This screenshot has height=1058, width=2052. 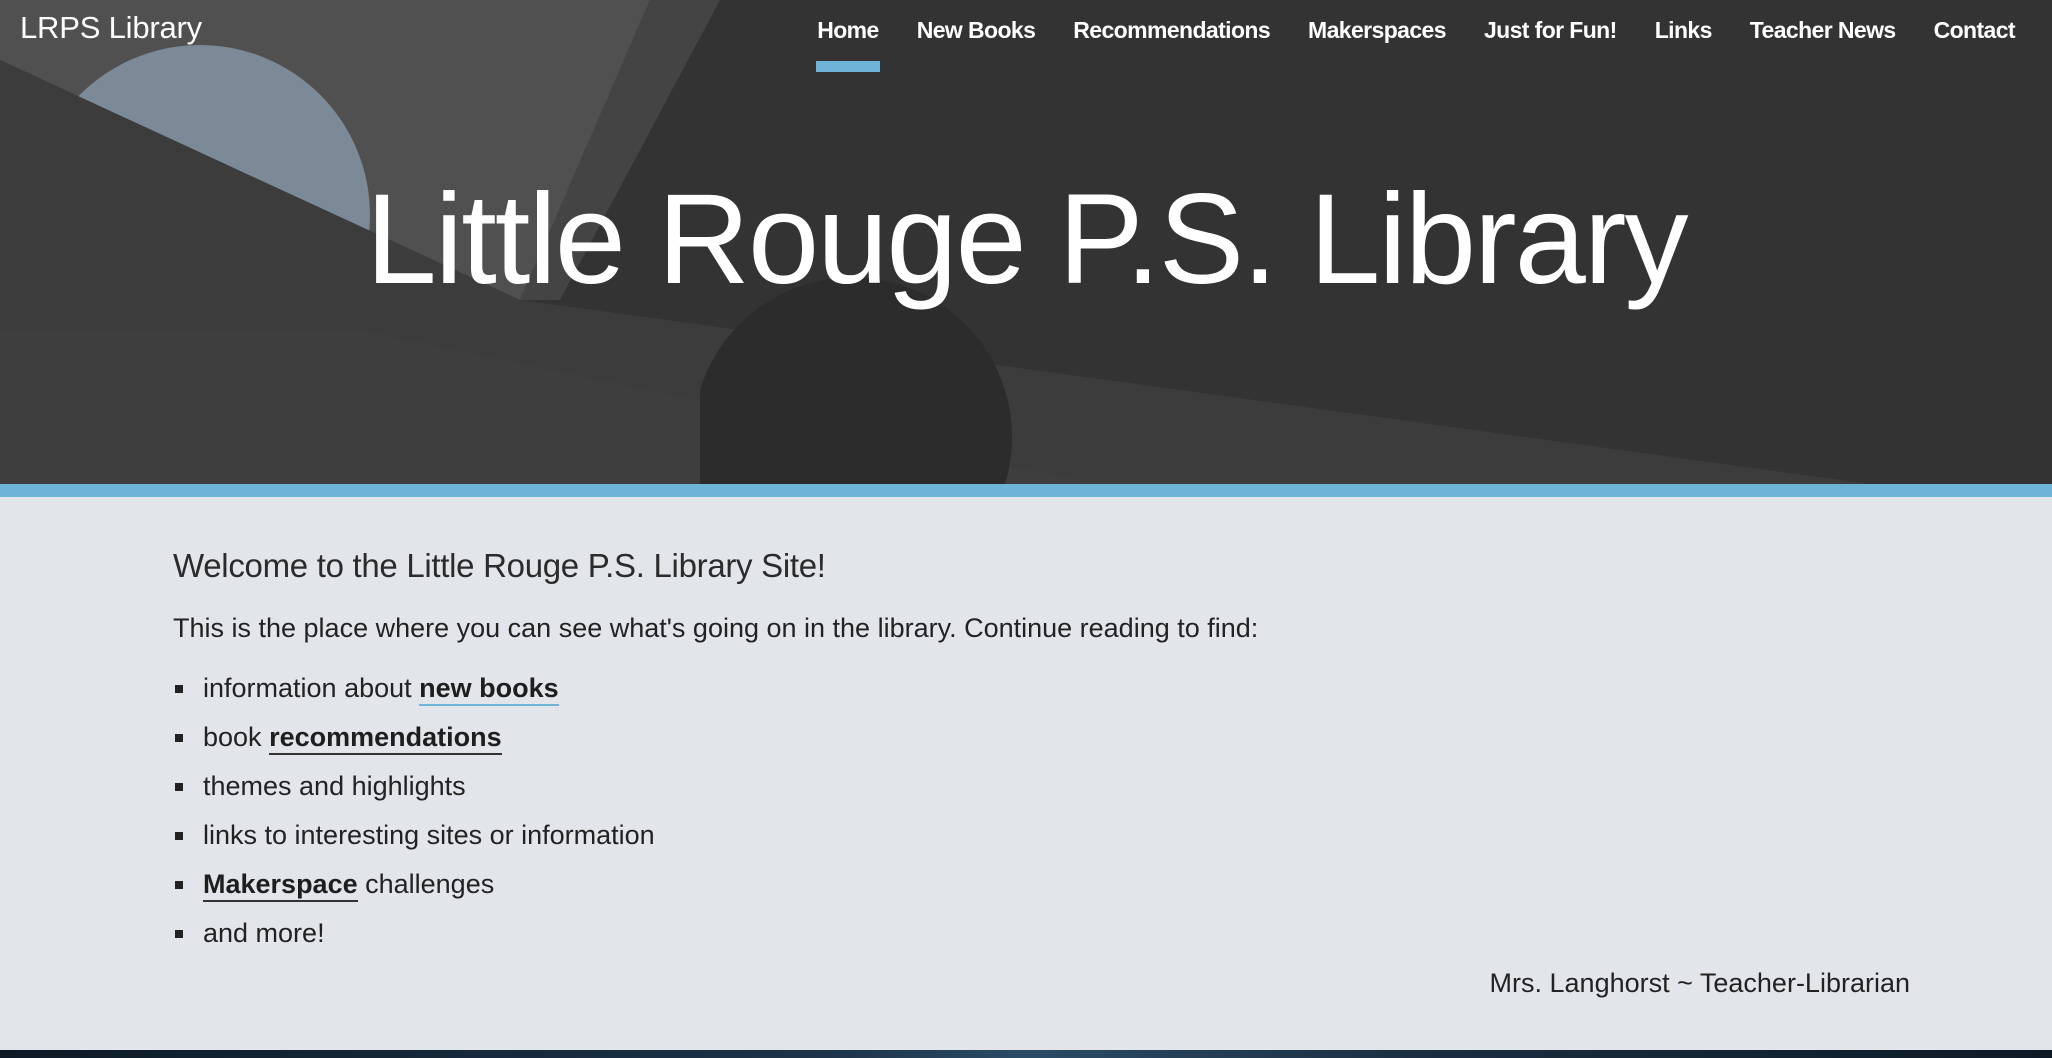 I want to click on hero-title: Little Rouge P.S. Library, so click(x=1027, y=239).